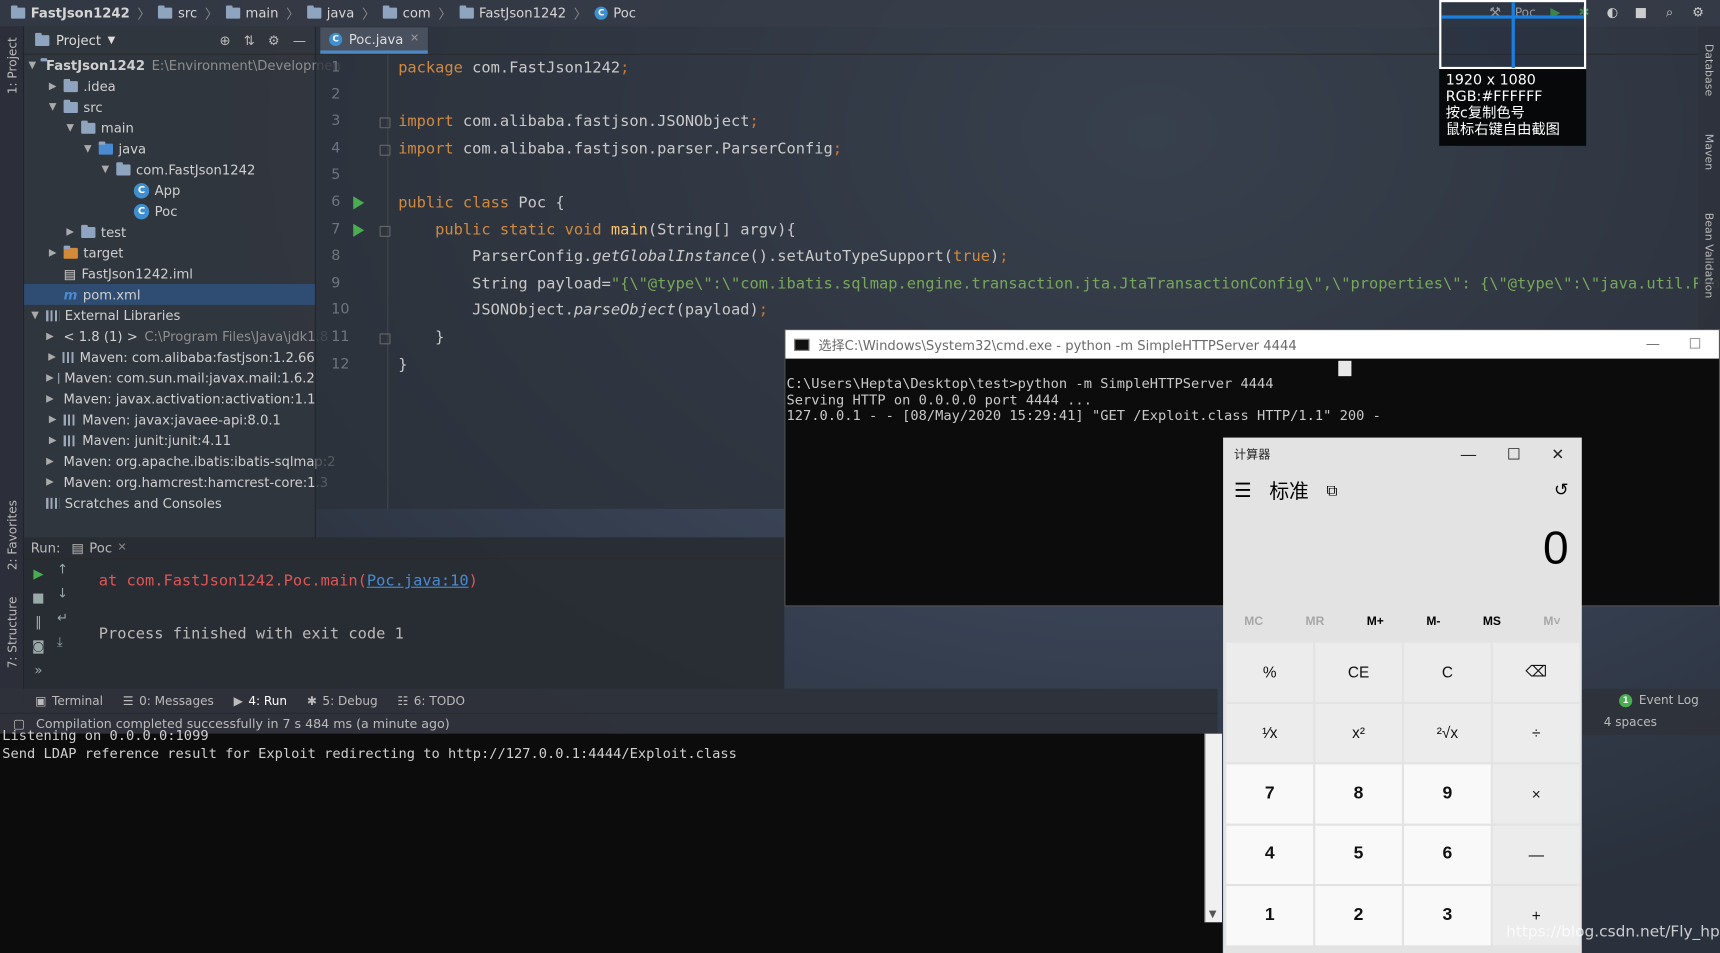  I want to click on keep-on-top-icon: ⧉, so click(1331, 490).